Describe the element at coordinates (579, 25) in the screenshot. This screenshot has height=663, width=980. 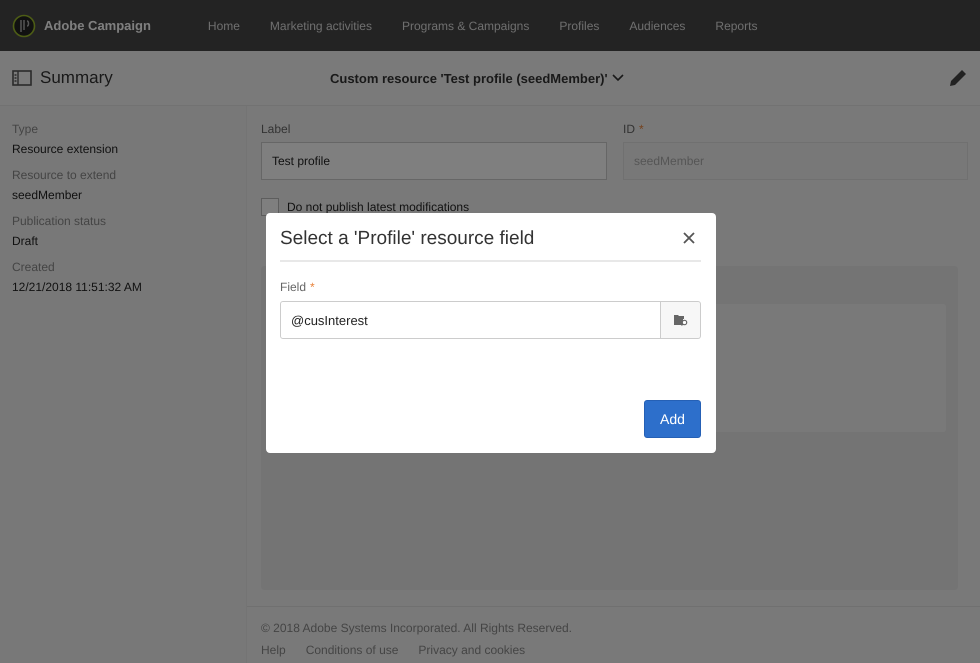
I see `nav-link: Profiles` at that location.